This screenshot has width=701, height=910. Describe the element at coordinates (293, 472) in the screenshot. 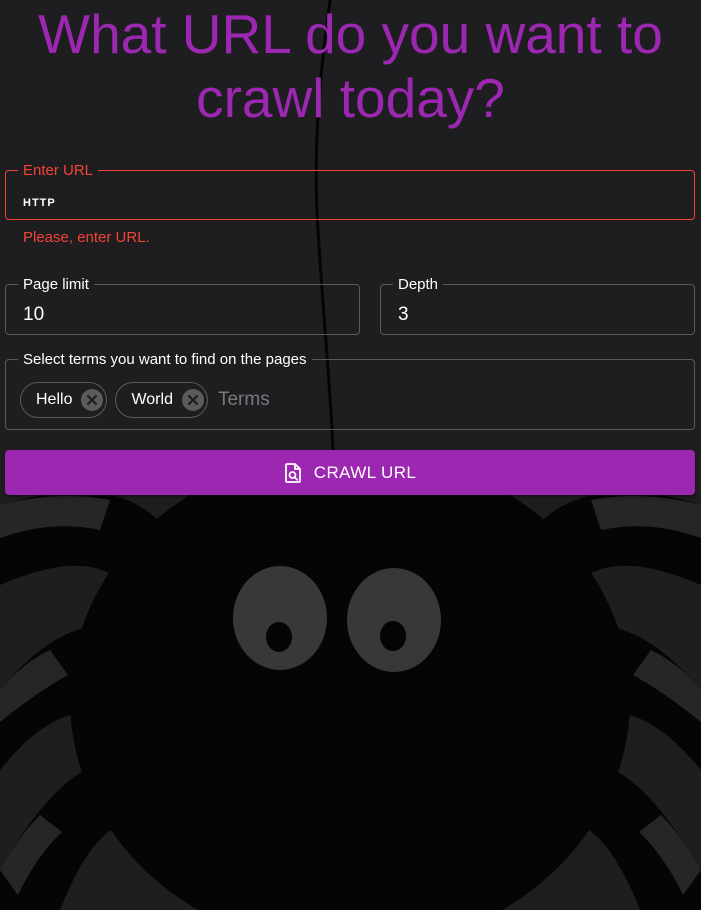

I see `file-search-icon` at that location.